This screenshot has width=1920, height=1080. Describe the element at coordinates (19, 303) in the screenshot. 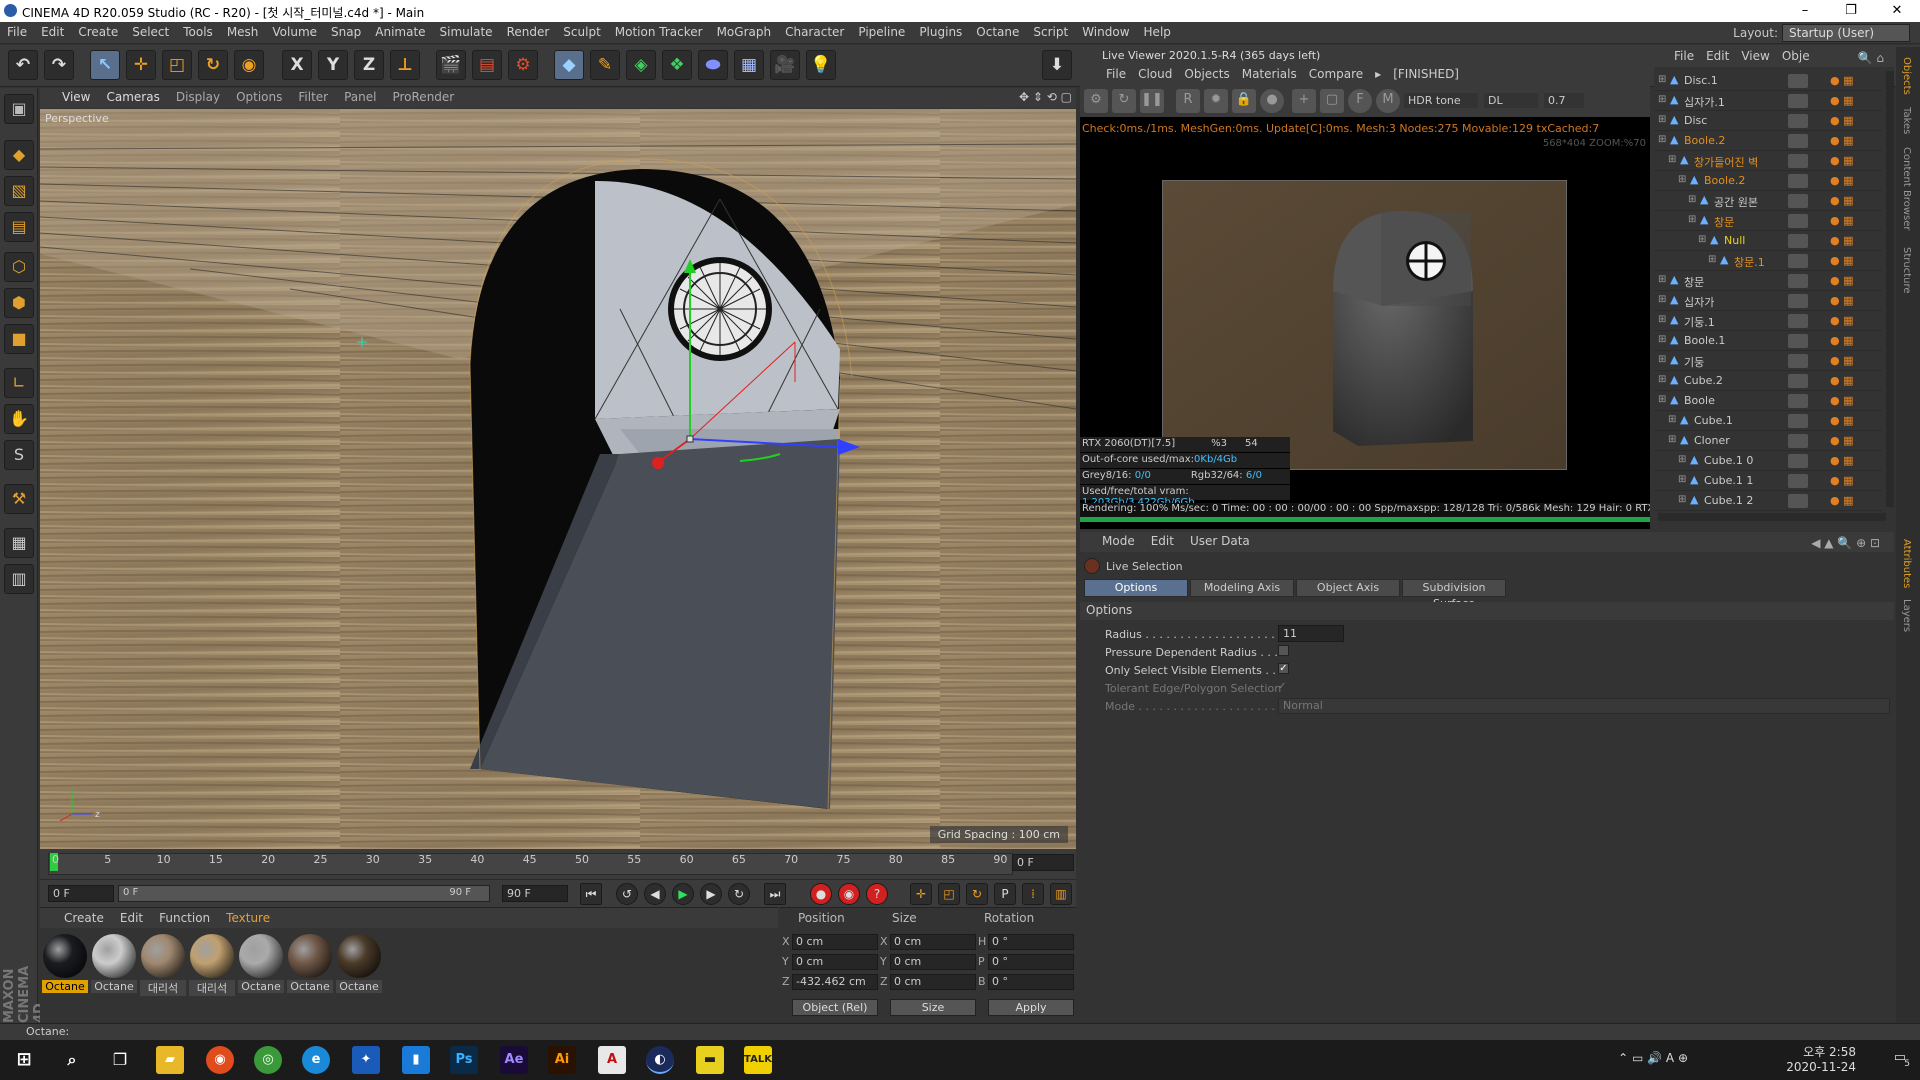

I see `edges-mode-icon: ⬢` at that location.